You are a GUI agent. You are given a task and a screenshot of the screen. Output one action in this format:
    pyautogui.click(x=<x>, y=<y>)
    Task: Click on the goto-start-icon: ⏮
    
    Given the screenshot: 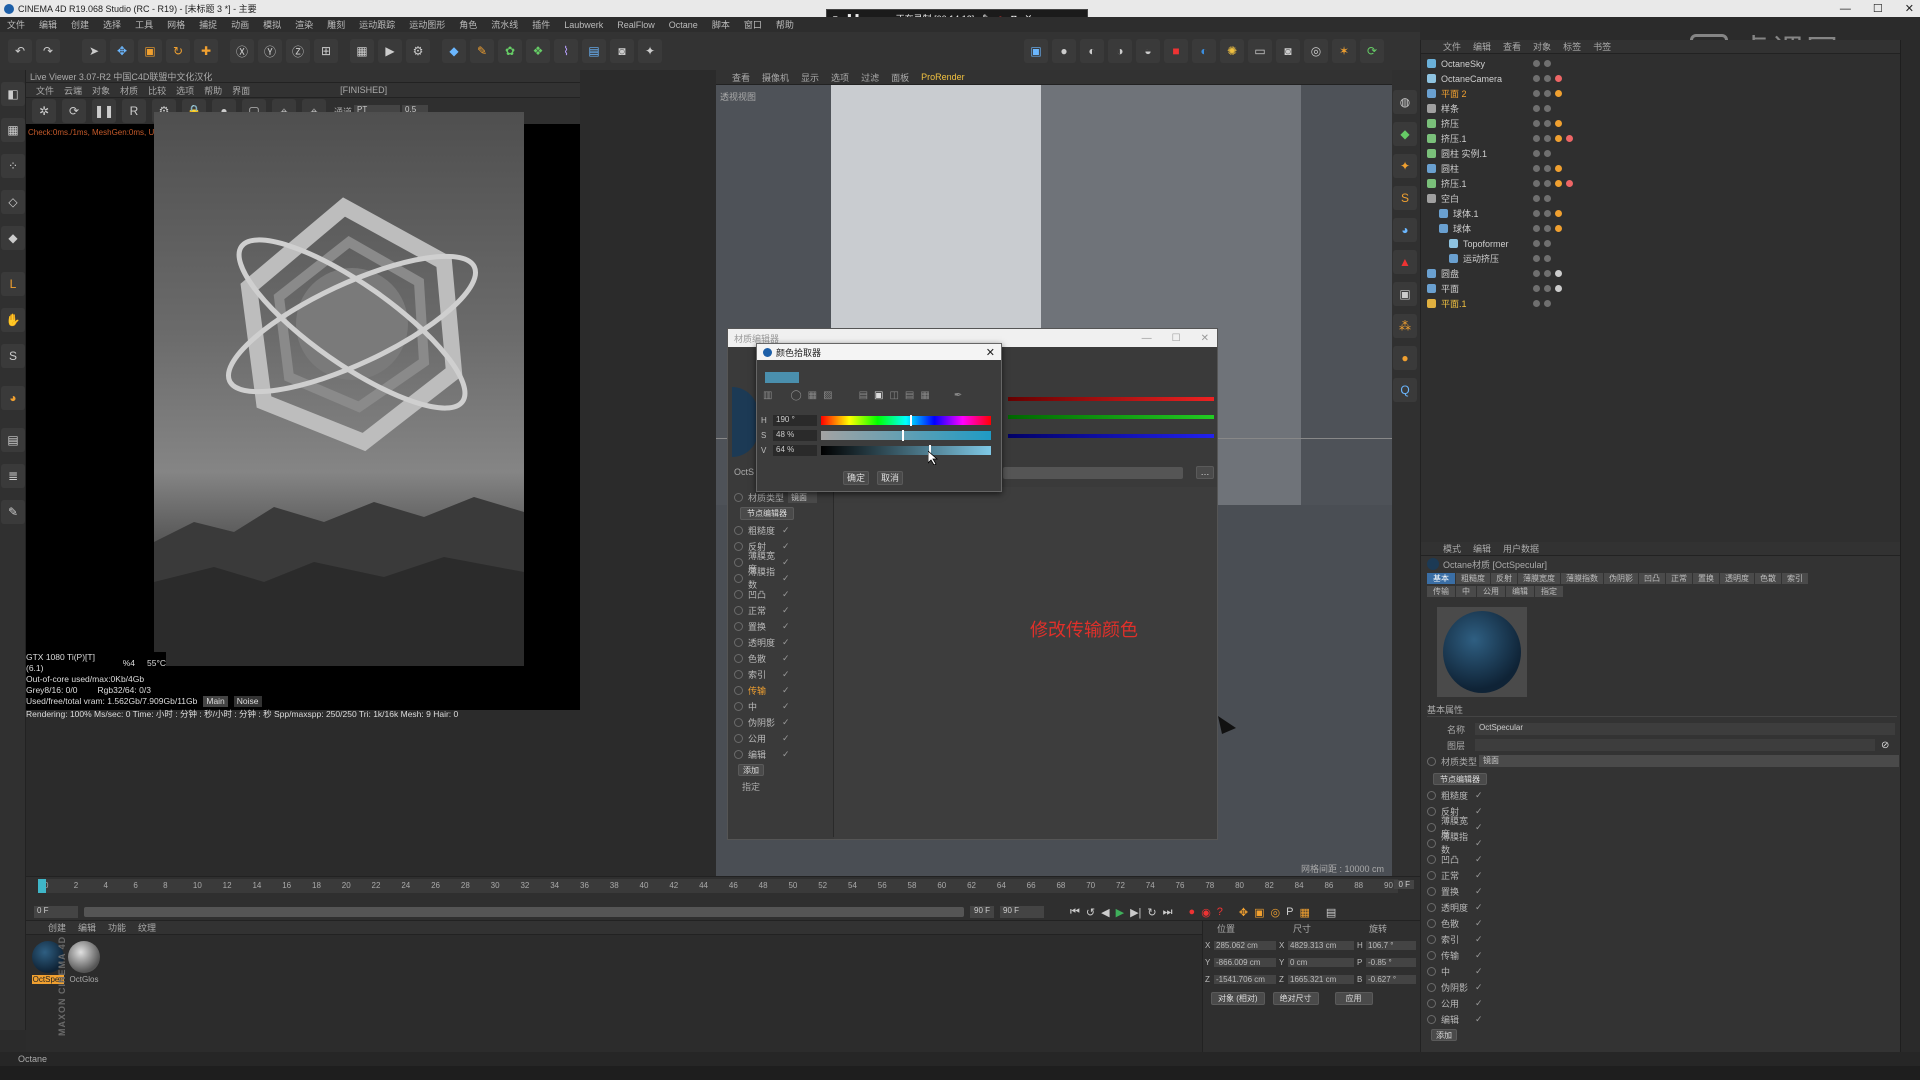 What is the action you would take?
    pyautogui.click(x=1075, y=912)
    